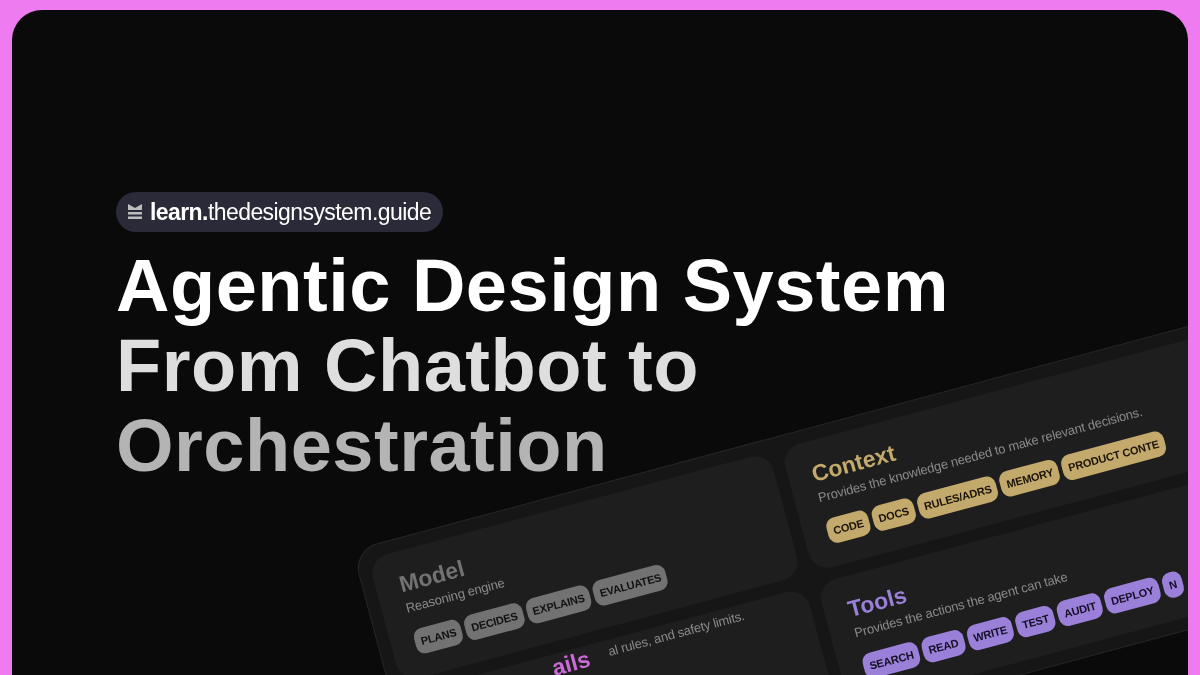 The image size is (1200, 675). Describe the element at coordinates (135, 212) in the screenshot. I see `logo-icon` at that location.